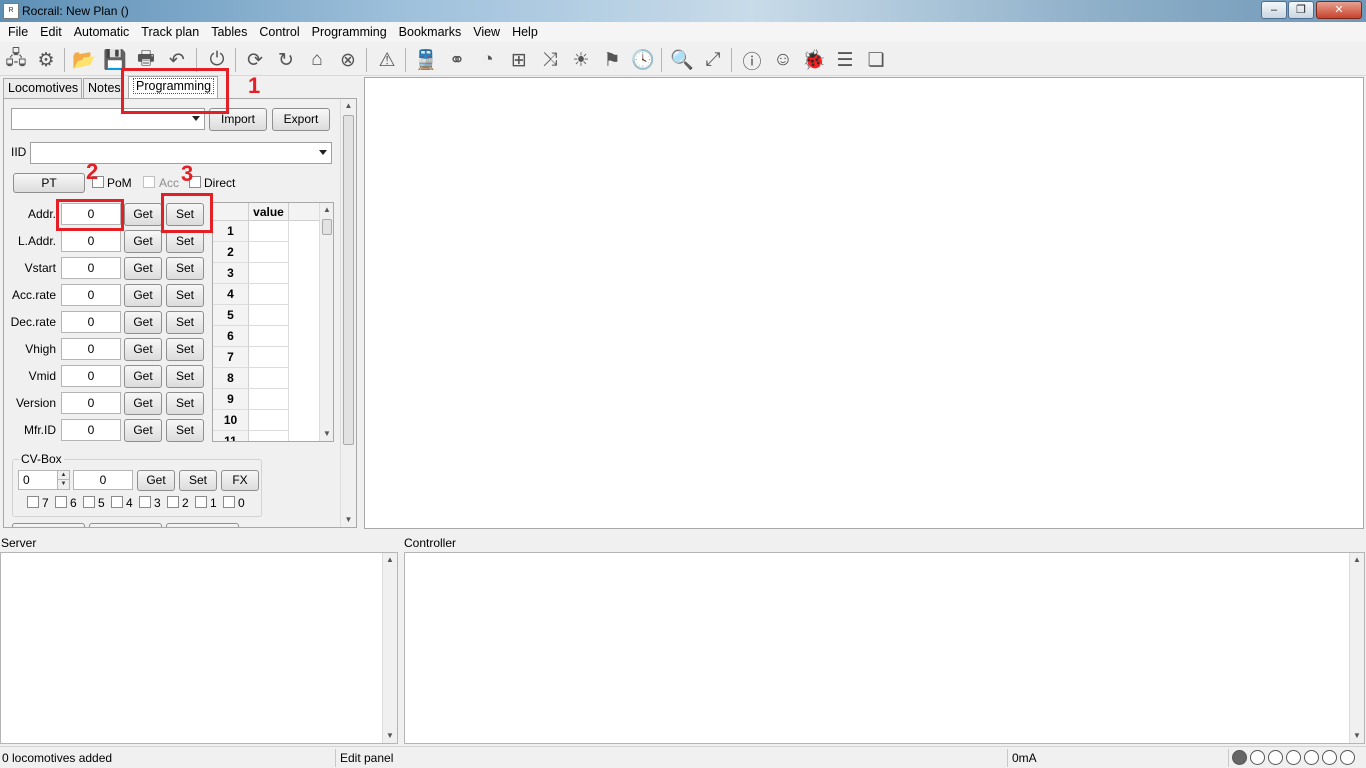  I want to click on menu-file: File, so click(18, 32).